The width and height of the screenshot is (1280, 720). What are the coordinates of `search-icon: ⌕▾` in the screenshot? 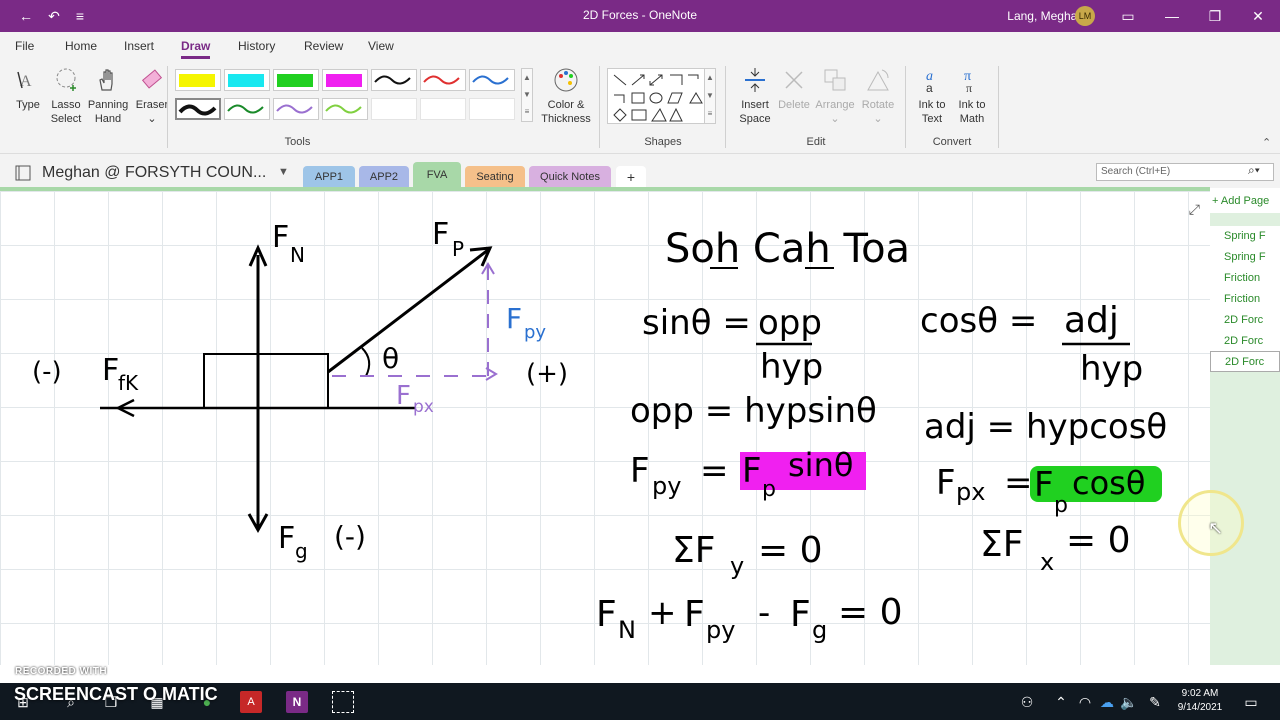 It's located at (1254, 170).